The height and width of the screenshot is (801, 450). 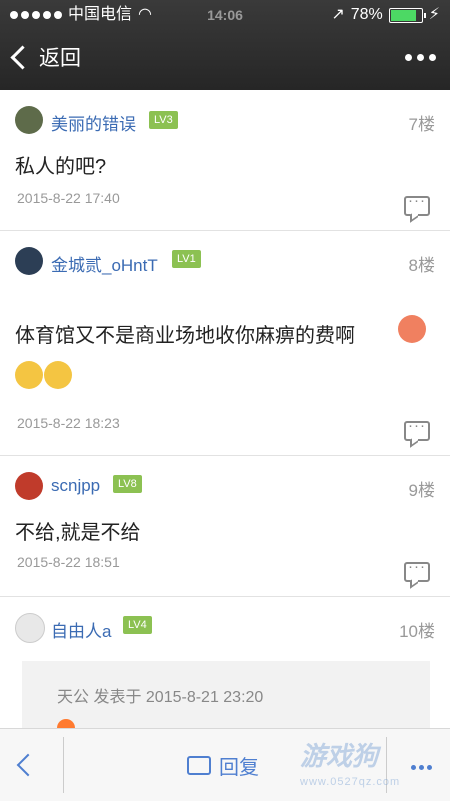 What do you see at coordinates (225, 60) in the screenshot?
I see `nav-bar: 返回` at bounding box center [225, 60].